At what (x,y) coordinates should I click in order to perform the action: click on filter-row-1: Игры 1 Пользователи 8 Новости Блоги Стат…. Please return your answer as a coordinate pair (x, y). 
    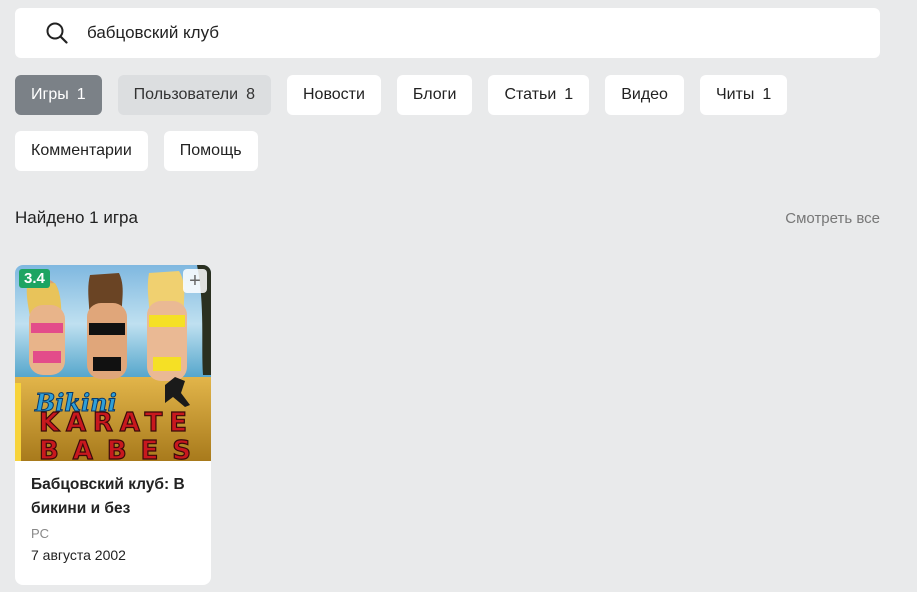
    Looking at the image, I should click on (455, 95).